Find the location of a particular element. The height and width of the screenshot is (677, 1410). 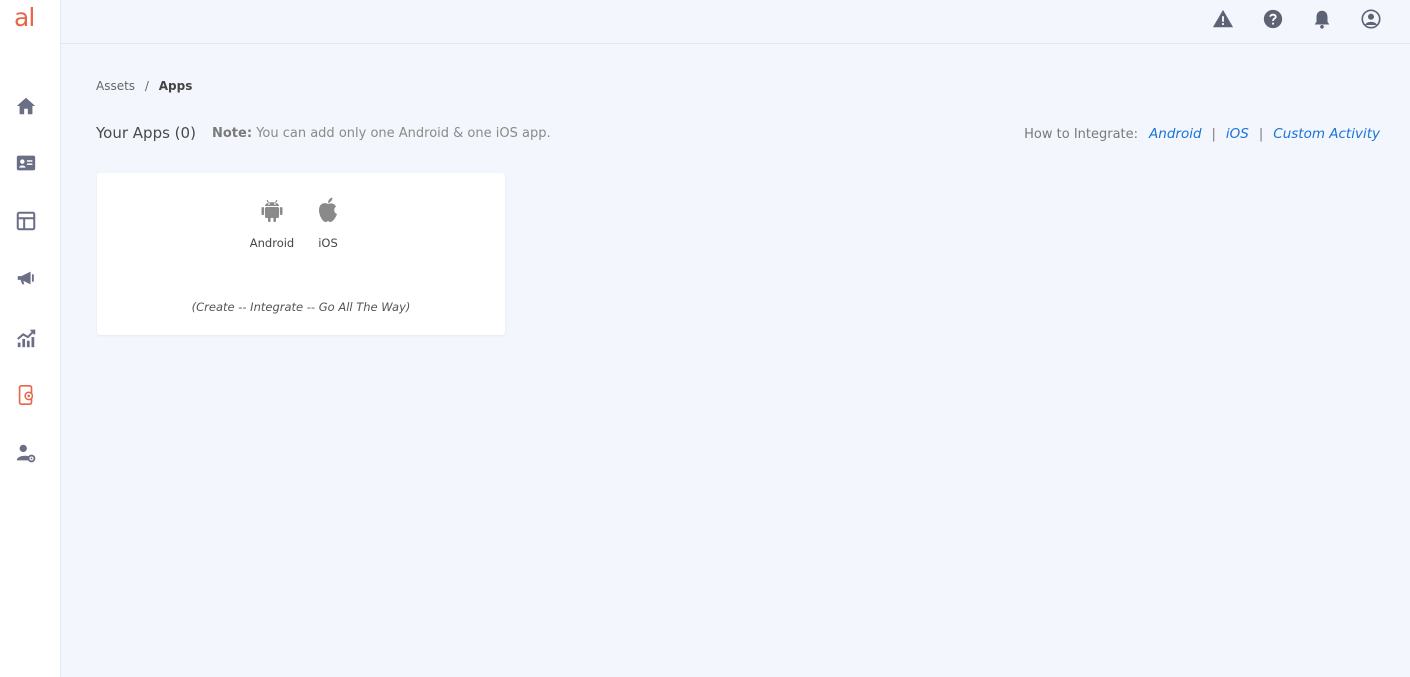

integrate-android-link: Android is located at coordinates (1175, 134).